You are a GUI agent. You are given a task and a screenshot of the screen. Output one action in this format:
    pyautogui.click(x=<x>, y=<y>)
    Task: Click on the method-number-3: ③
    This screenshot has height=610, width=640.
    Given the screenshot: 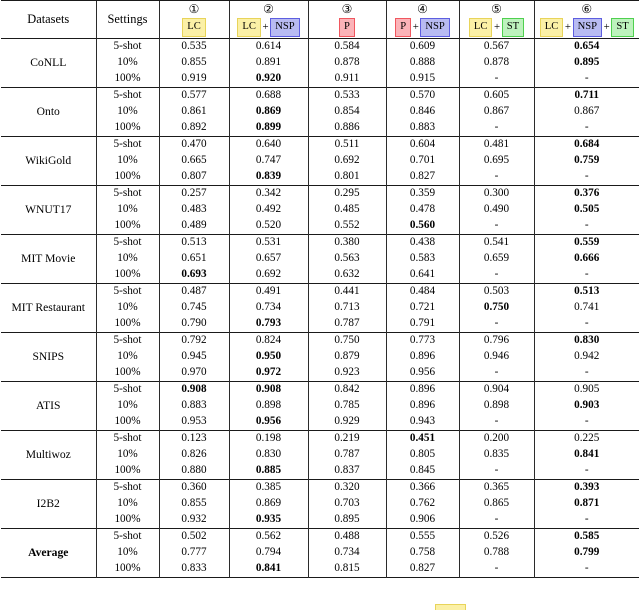 What is the action you would take?
    pyautogui.click(x=346, y=8)
    